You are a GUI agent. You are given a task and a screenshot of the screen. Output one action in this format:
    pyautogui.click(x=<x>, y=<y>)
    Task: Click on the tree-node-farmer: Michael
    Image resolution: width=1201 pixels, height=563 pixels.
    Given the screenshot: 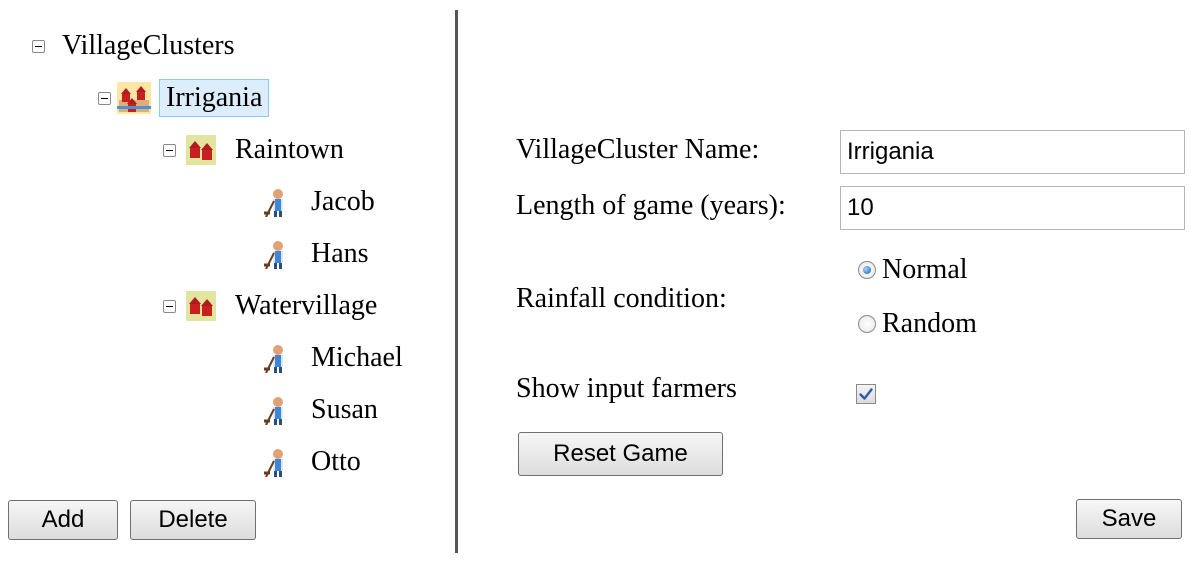 What is the action you would take?
    pyautogui.click(x=336, y=358)
    